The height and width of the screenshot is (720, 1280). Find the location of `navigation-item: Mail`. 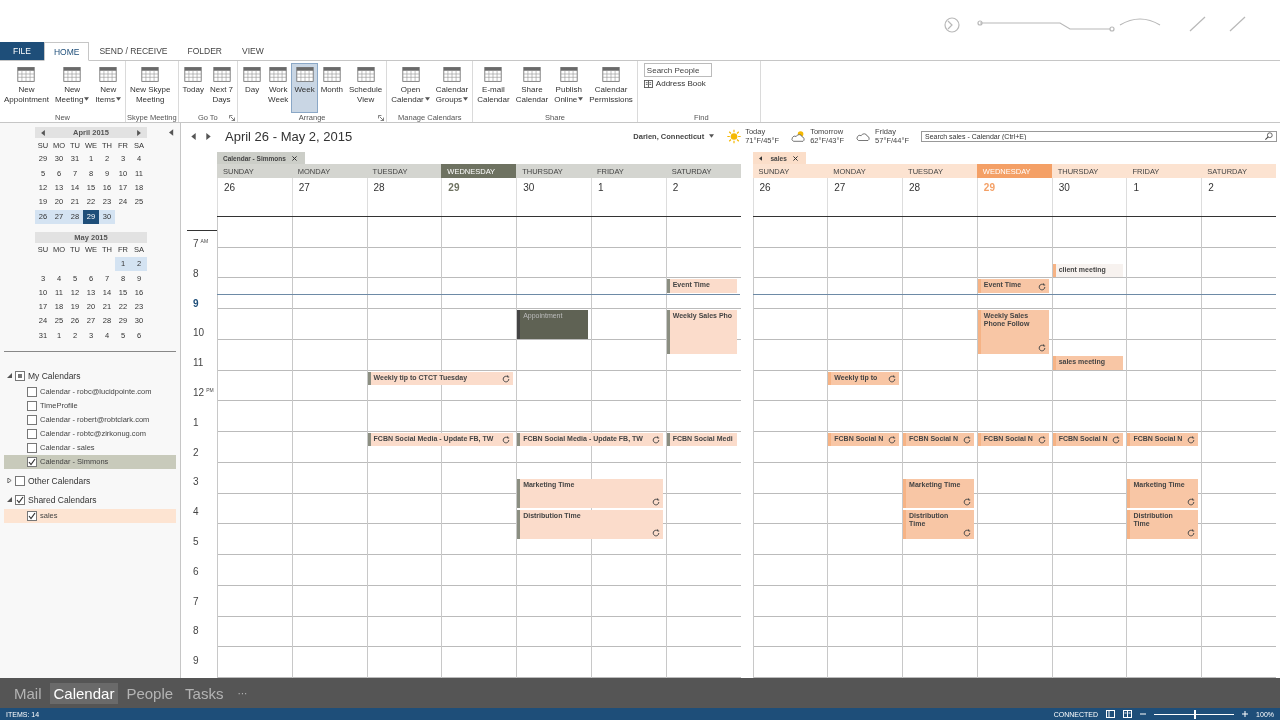

navigation-item: Mail is located at coordinates (28, 693).